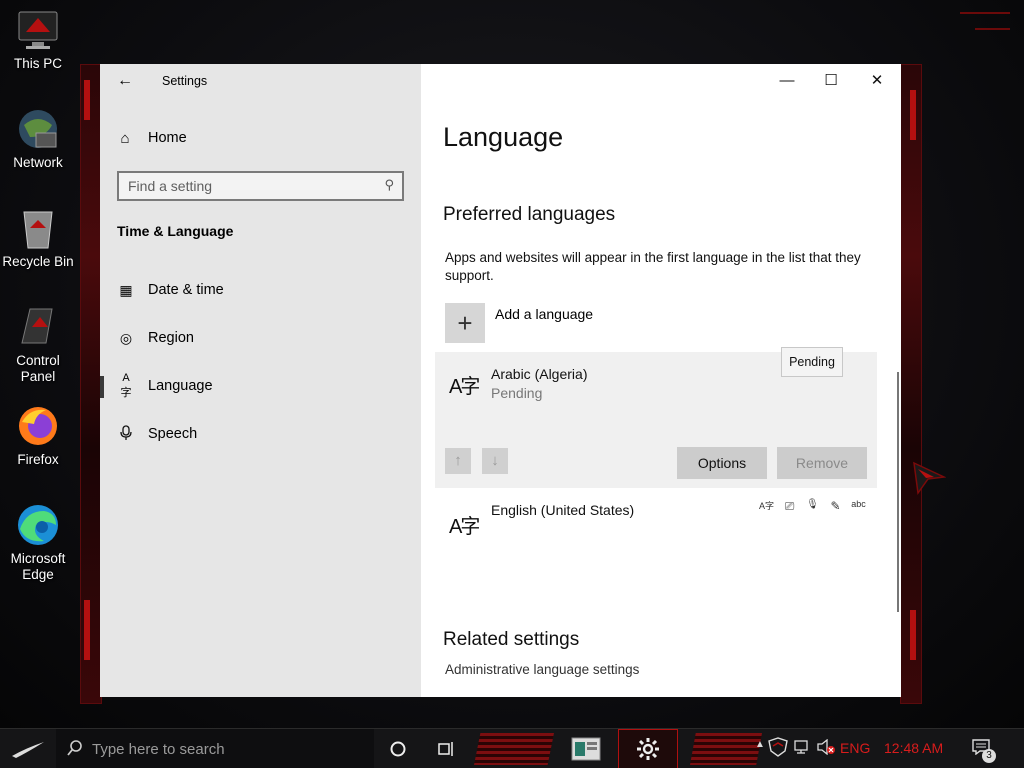  I want to click on title-bar: ← Settings, so click(260, 81).